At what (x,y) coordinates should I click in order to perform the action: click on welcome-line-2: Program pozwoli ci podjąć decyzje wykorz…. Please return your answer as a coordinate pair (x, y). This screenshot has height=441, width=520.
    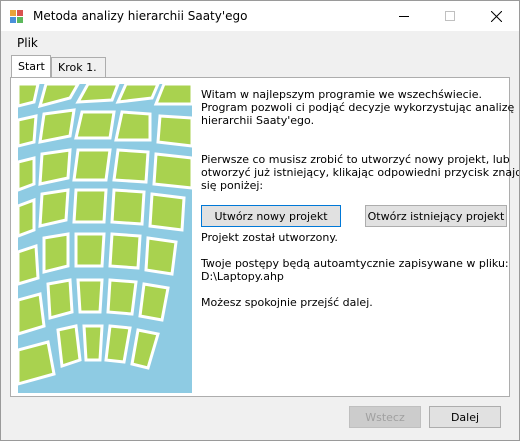
    Looking at the image, I should click on (358, 107).